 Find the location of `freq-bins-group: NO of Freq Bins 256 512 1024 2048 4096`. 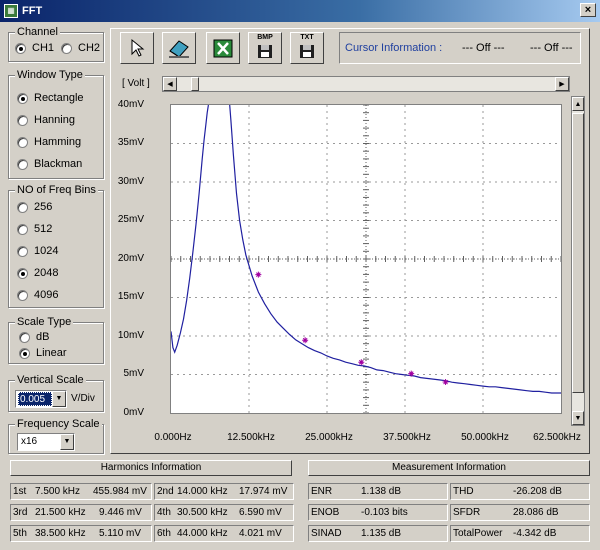

freq-bins-group: NO of Freq Bins 256 512 1024 2048 4096 is located at coordinates (56, 246).